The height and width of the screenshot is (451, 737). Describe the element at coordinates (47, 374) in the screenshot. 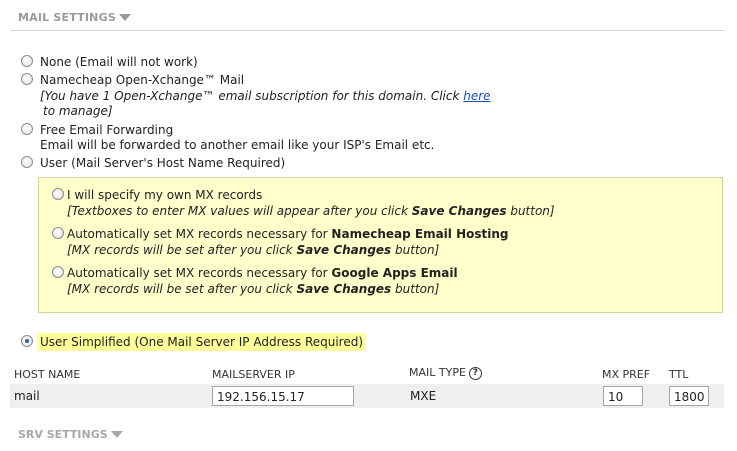

I see `col-host-name: HOST NAME` at that location.